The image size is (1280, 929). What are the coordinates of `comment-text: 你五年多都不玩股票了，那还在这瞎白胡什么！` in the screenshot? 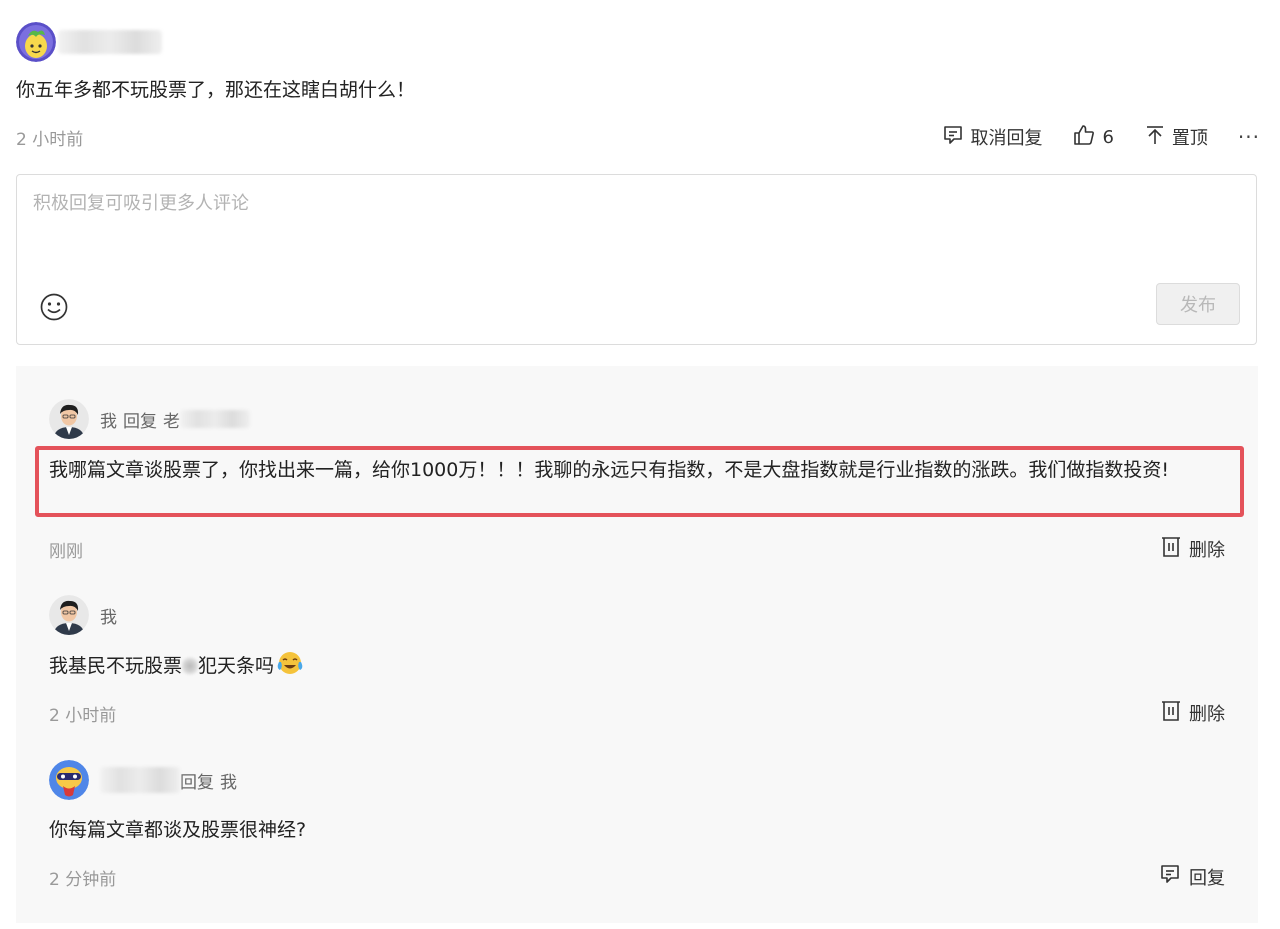 It's located at (216, 90).